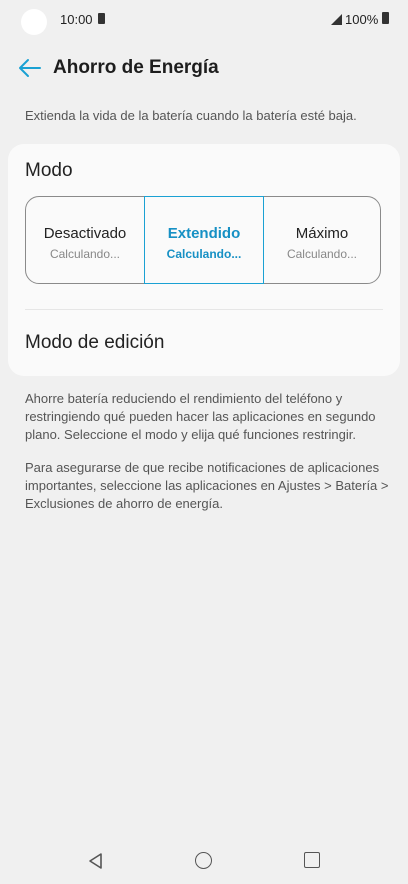  Describe the element at coordinates (34, 22) in the screenshot. I see `camera-cutout` at that location.